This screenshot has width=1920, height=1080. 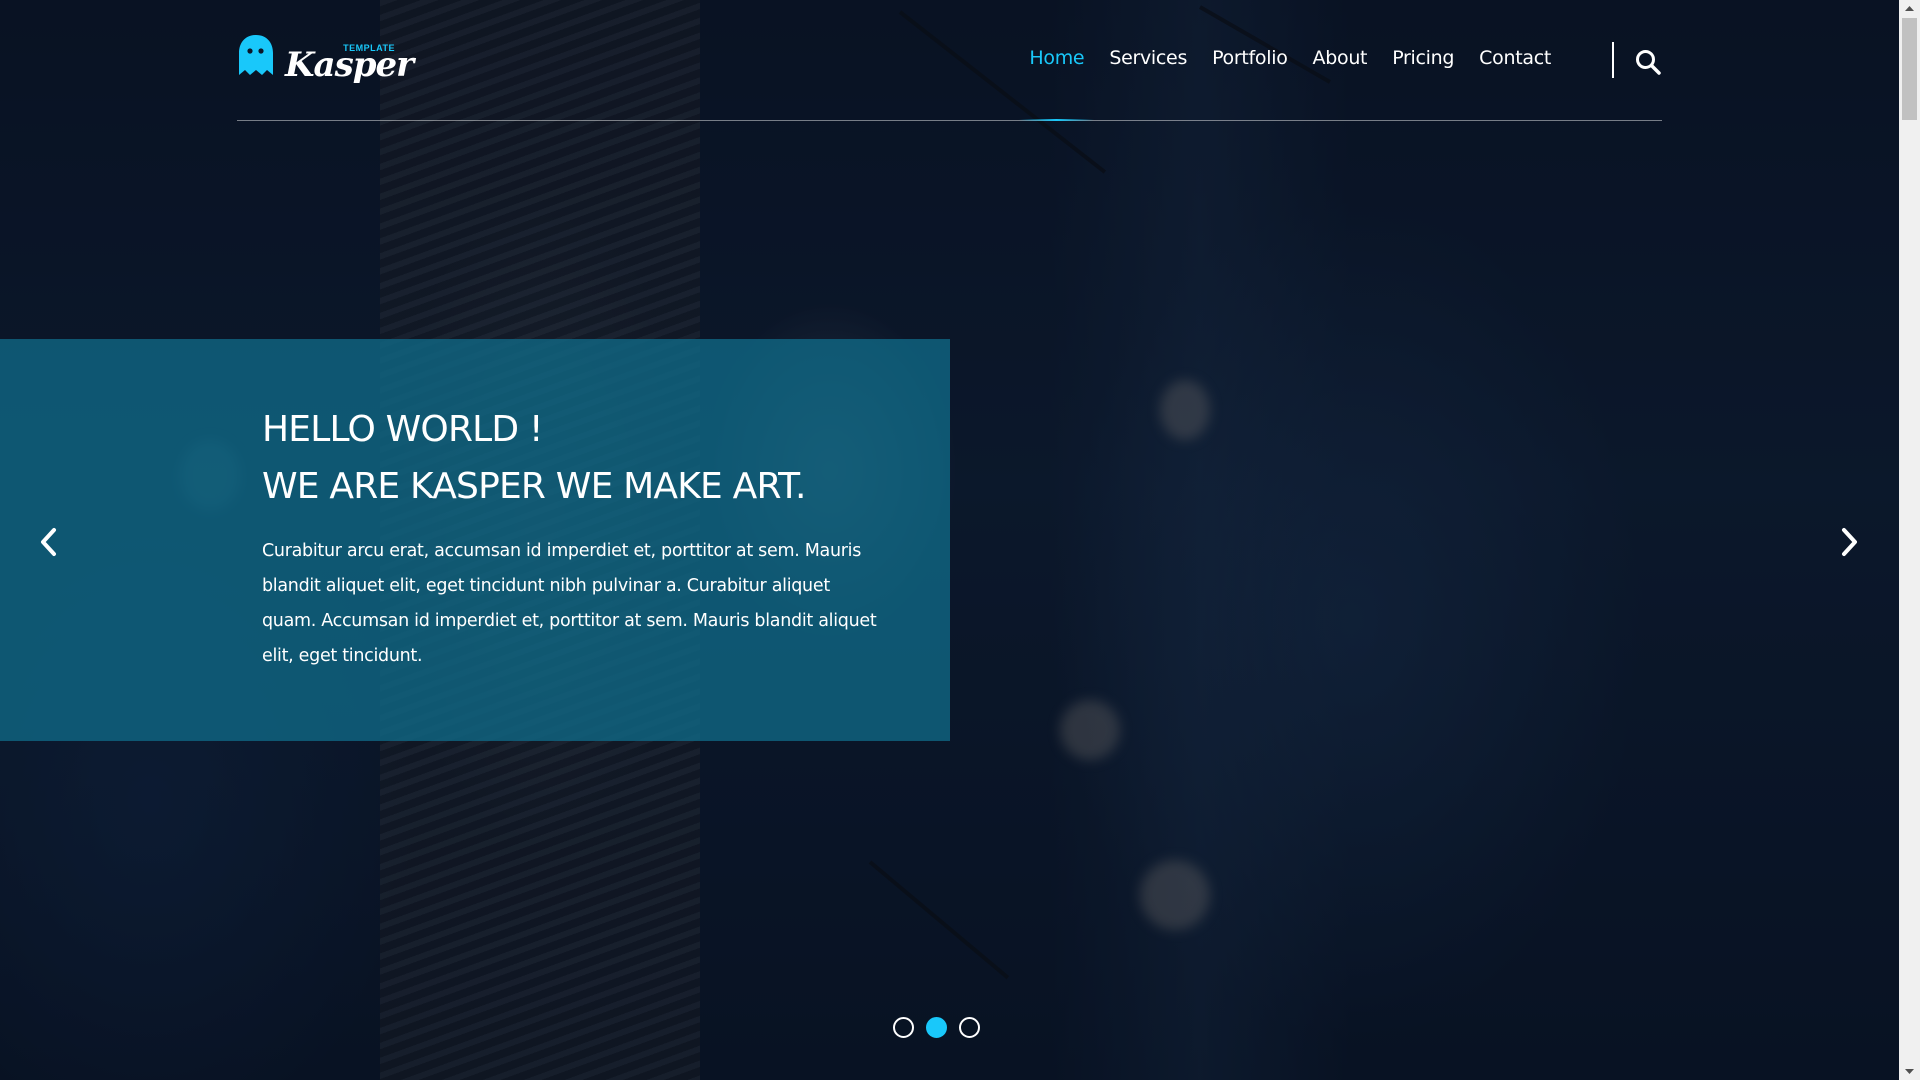 I want to click on nav-item-home: Home, so click(x=1057, y=84).